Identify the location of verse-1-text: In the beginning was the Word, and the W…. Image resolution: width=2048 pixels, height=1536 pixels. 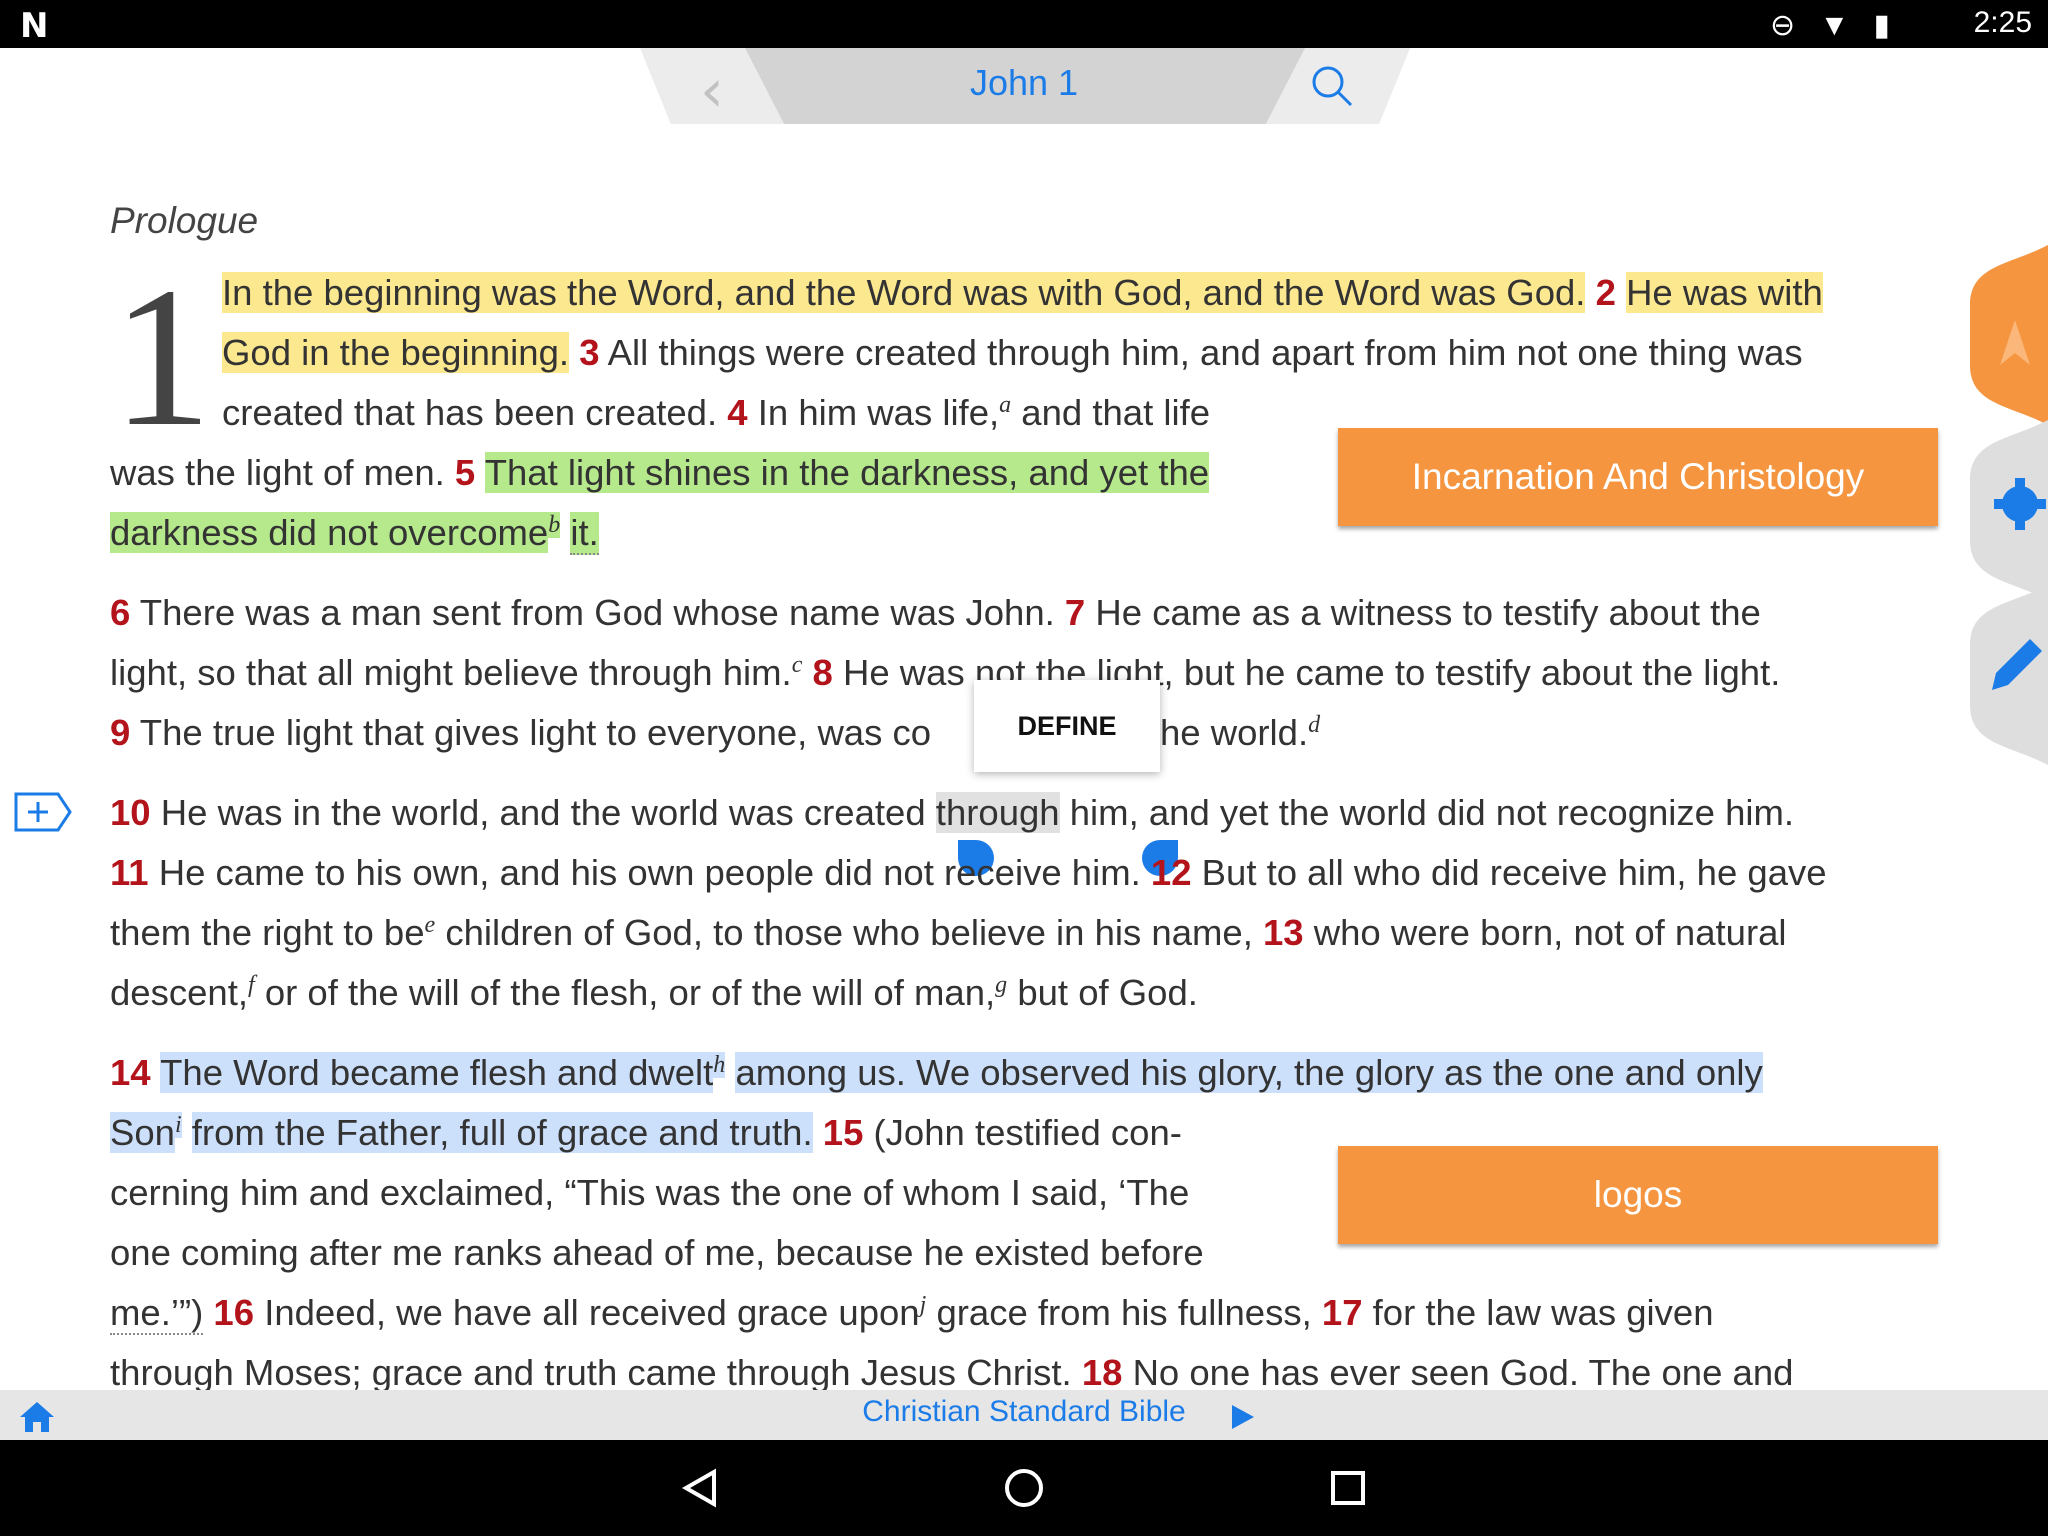
(904, 292).